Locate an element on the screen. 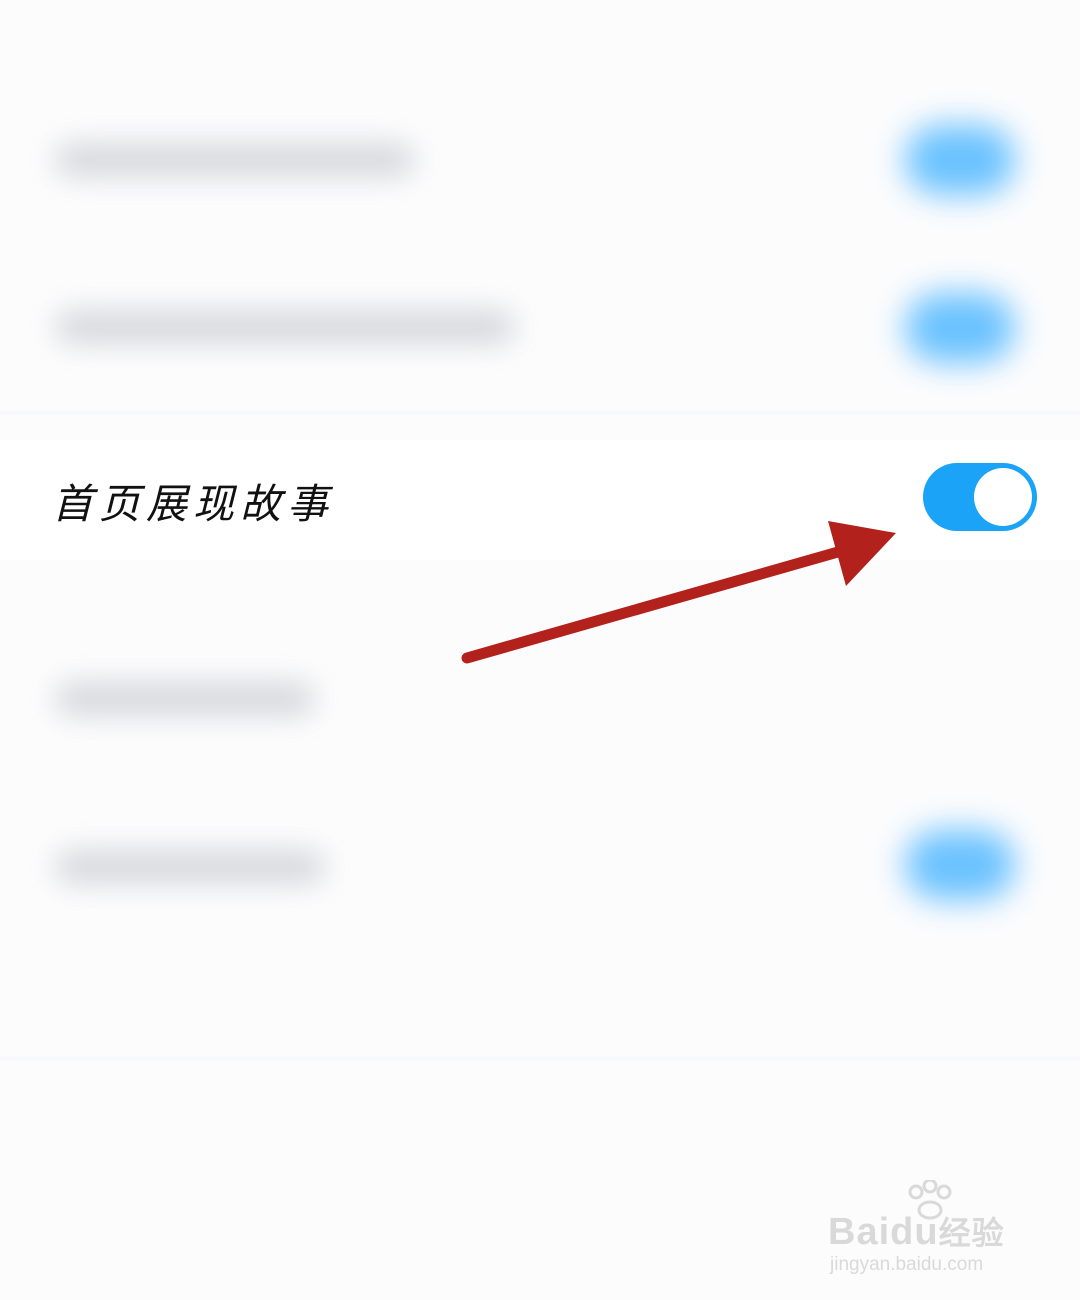 The width and height of the screenshot is (1080, 1300). baidu-jingyan-watermark: Baidu经验 jingyan.baidu.com is located at coordinates (928, 1230).